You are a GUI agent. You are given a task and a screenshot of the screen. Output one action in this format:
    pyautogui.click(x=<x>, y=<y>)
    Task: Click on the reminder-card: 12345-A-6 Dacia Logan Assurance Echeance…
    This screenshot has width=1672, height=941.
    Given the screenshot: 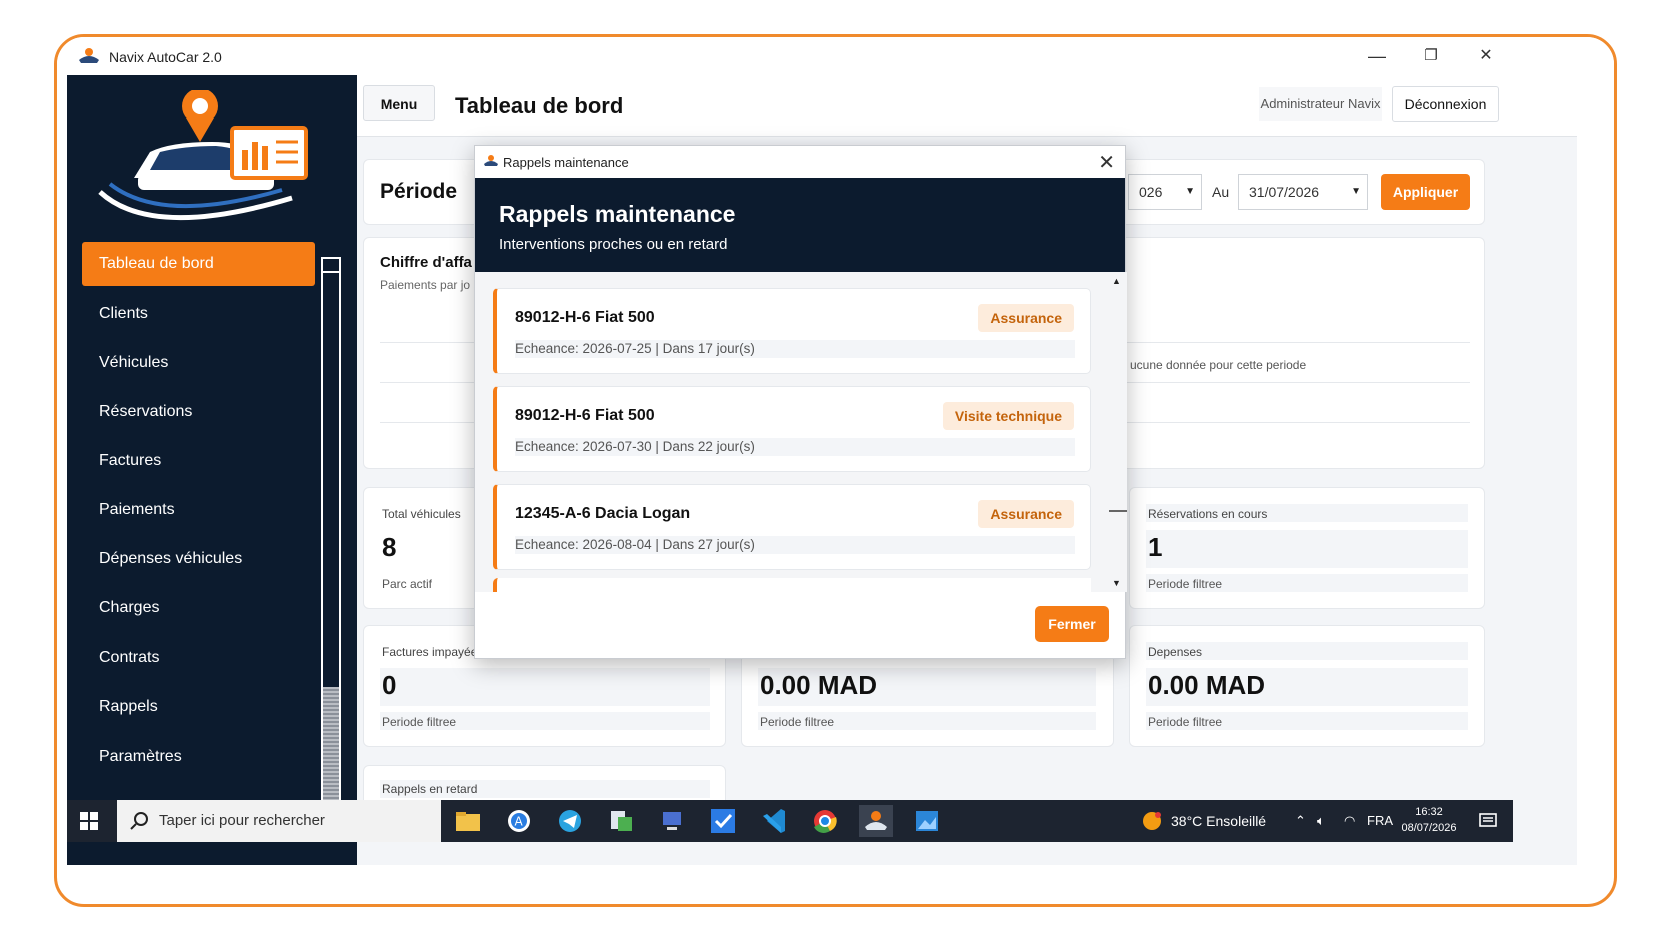 What is the action you would take?
    pyautogui.click(x=792, y=527)
    